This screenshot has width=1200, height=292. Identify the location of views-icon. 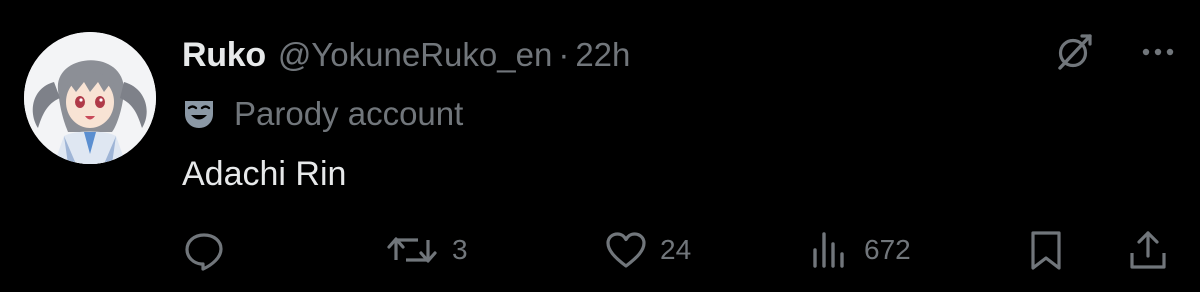
(828, 250).